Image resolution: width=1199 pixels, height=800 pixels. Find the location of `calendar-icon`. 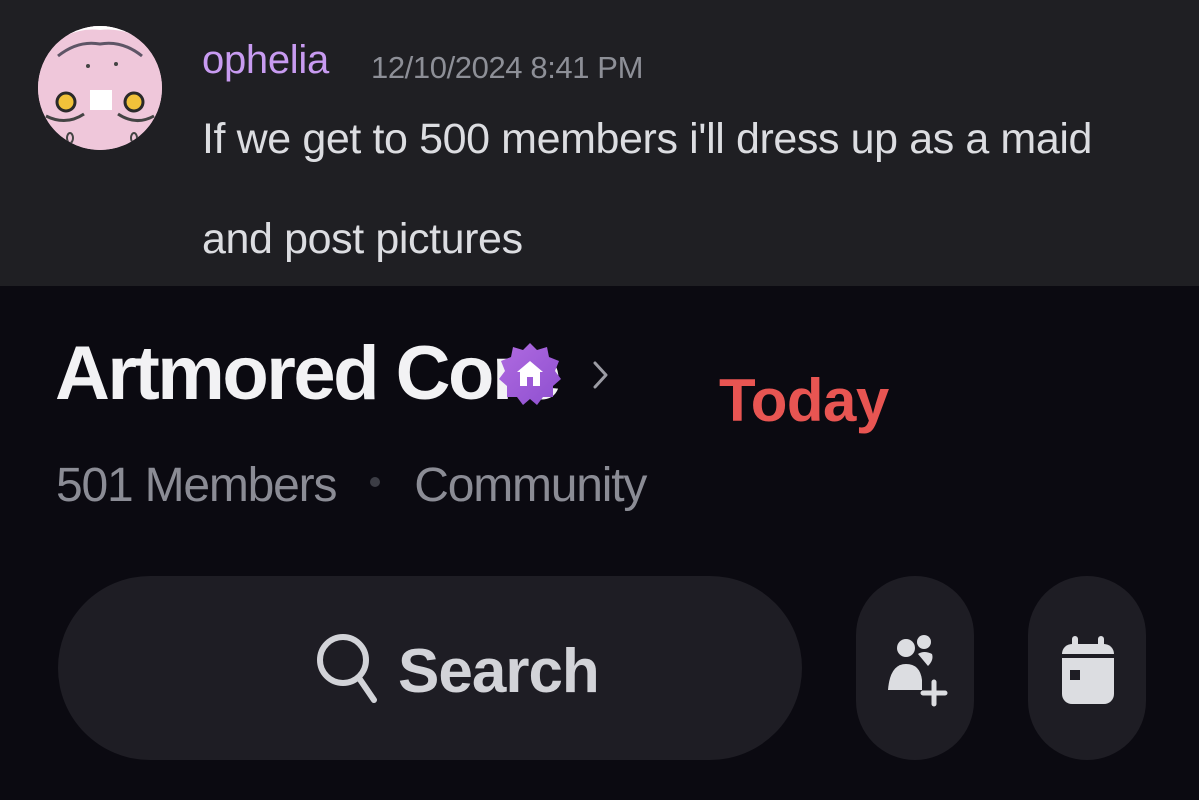

calendar-icon is located at coordinates (1088, 670).